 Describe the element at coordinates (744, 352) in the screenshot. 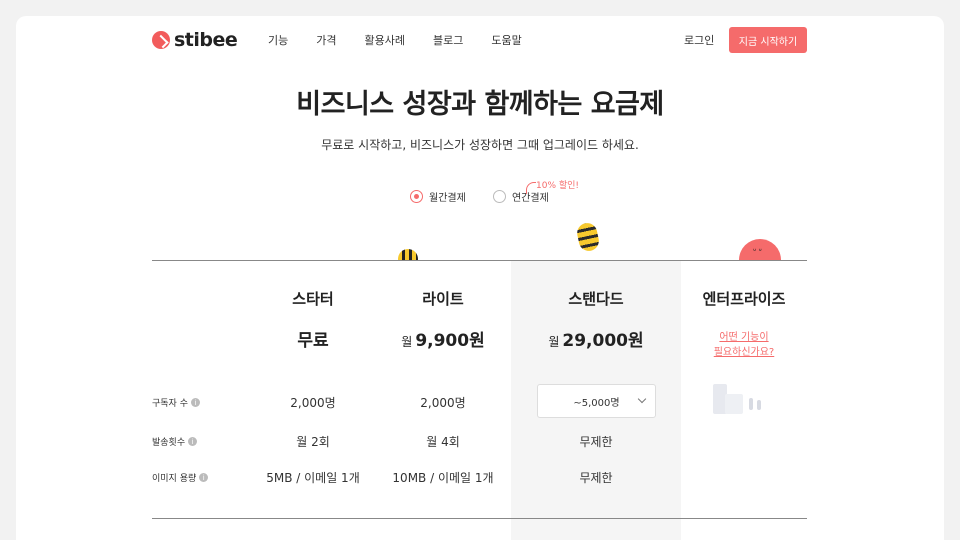

I see `enterprise-link-line2: 필요하신가요?` at that location.